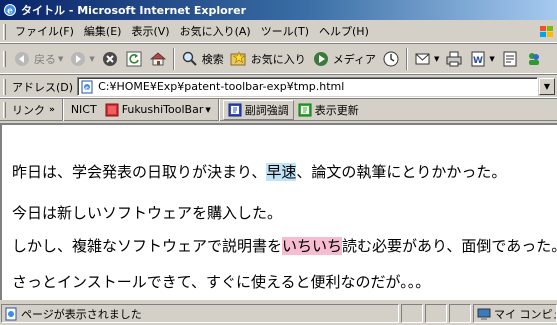 This screenshot has height=325, width=557. Describe the element at coordinates (133, 10) in the screenshot. I see `window-title: タイトル - Microsoft Internet Explorer` at that location.